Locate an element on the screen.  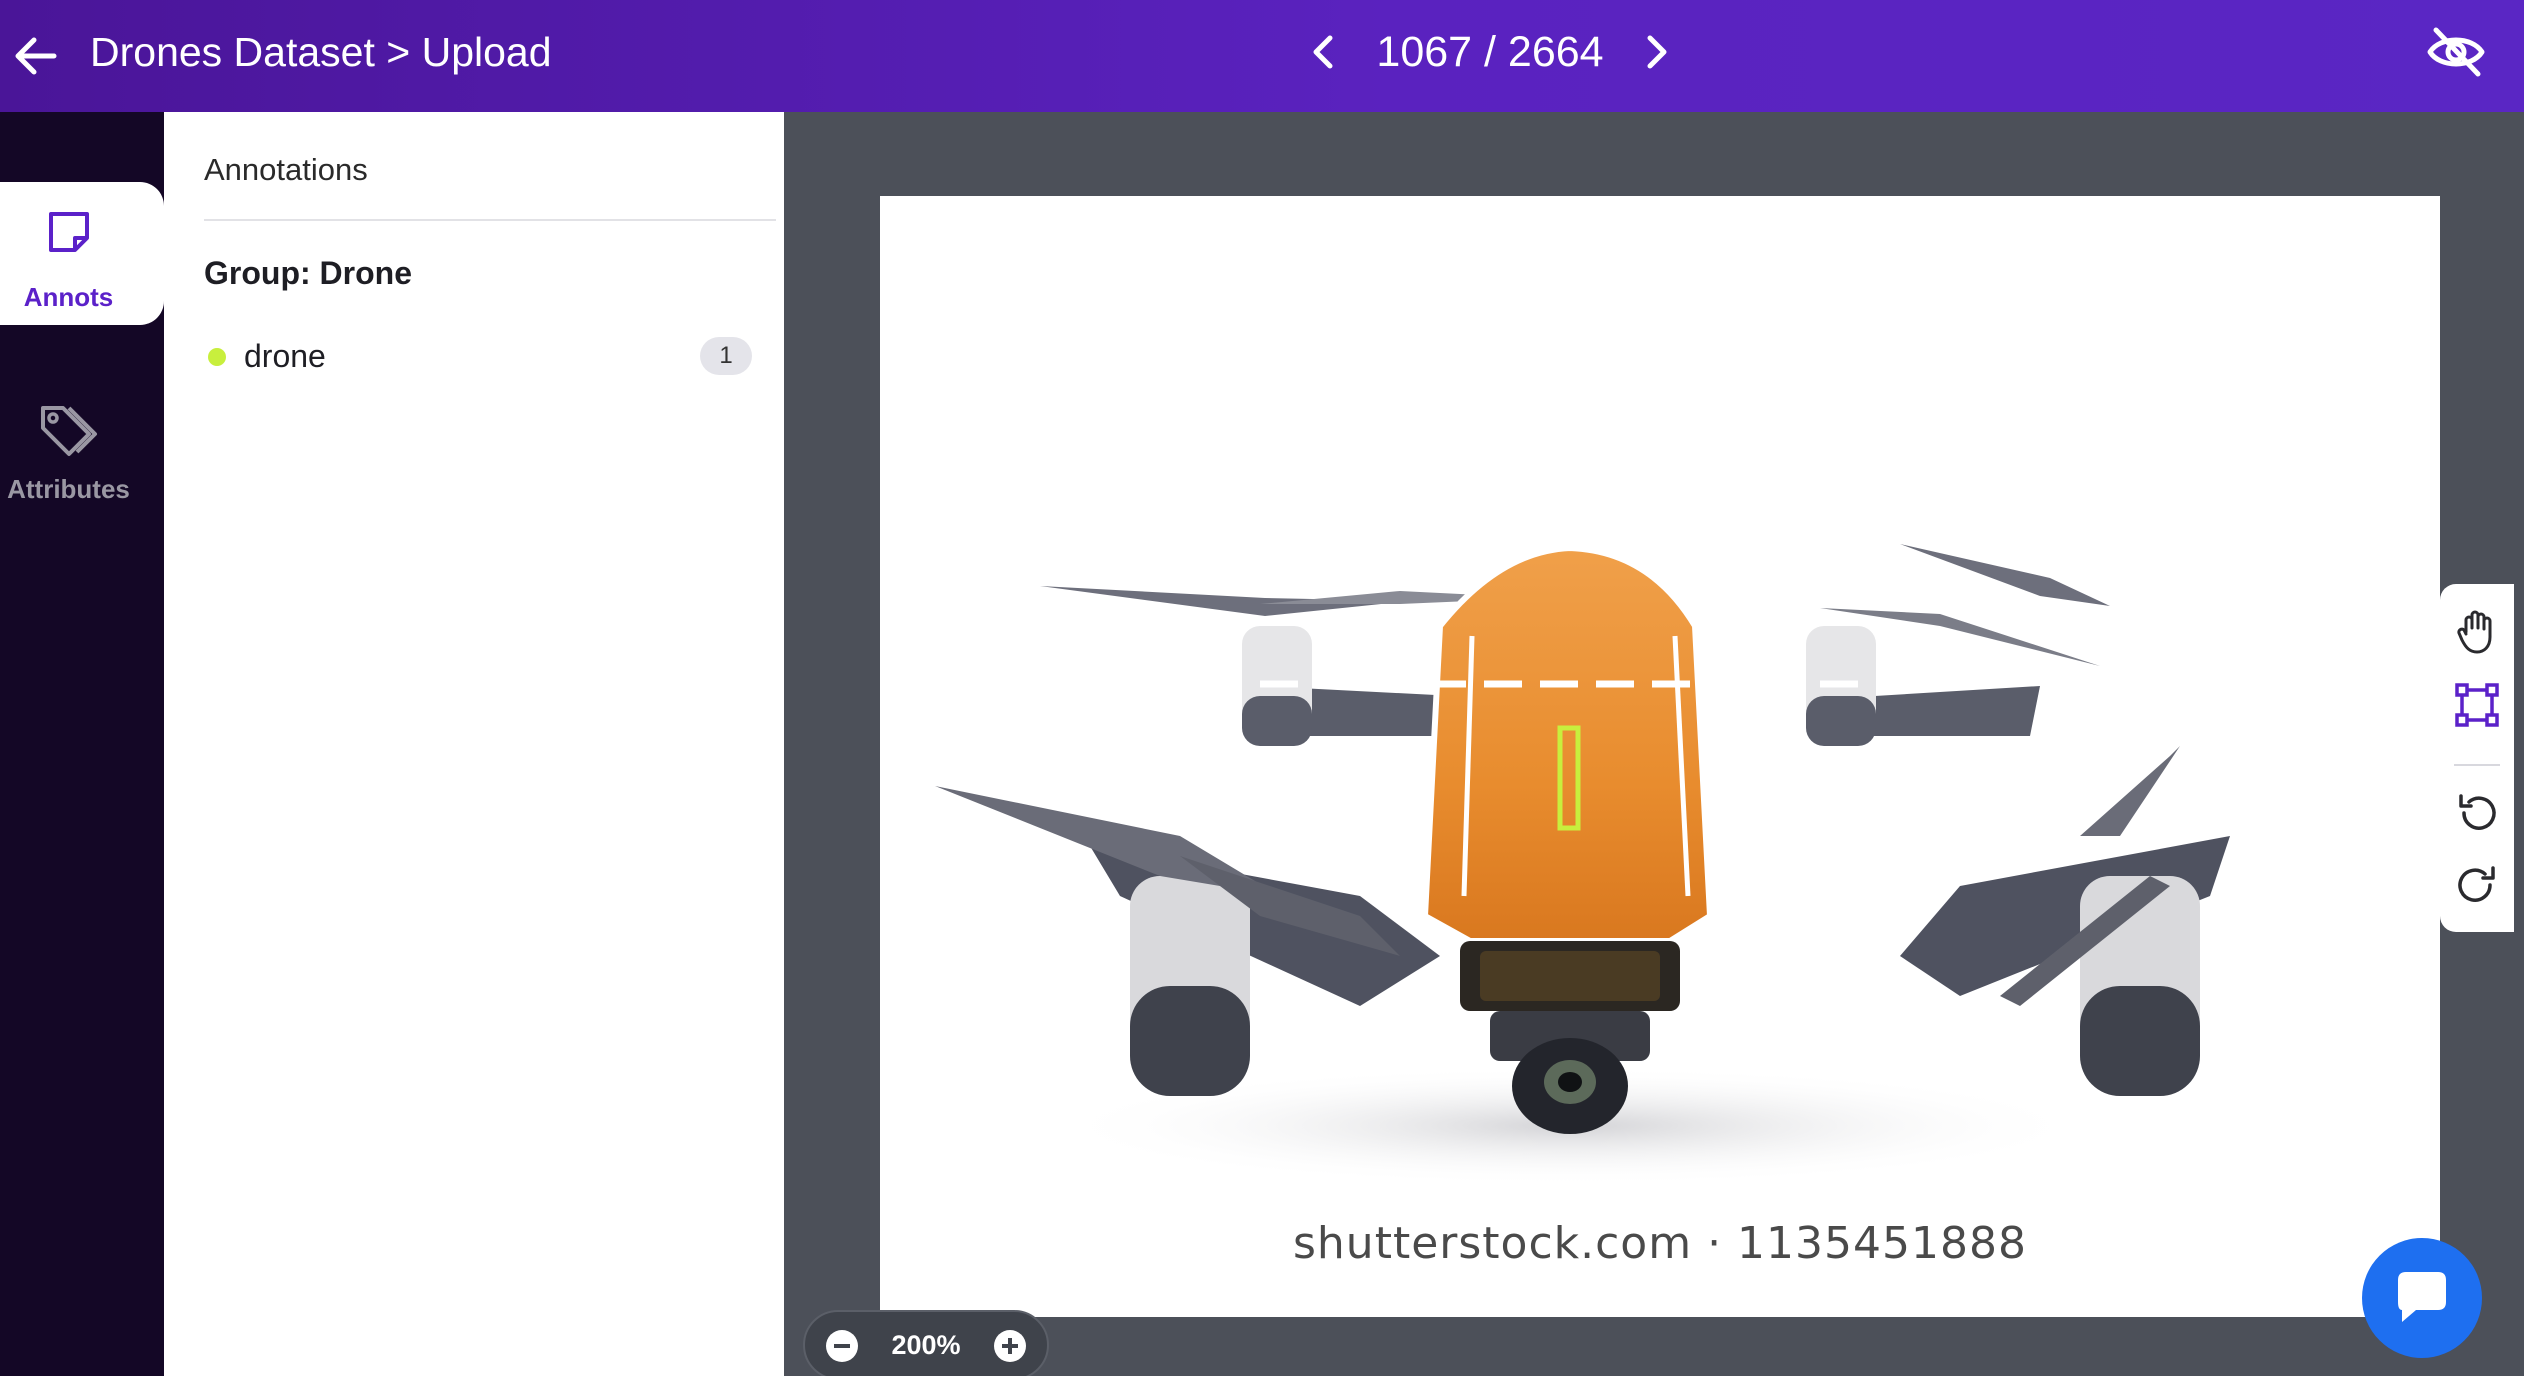
image-pager: 1067 / 2664 is located at coordinates (1490, 52).